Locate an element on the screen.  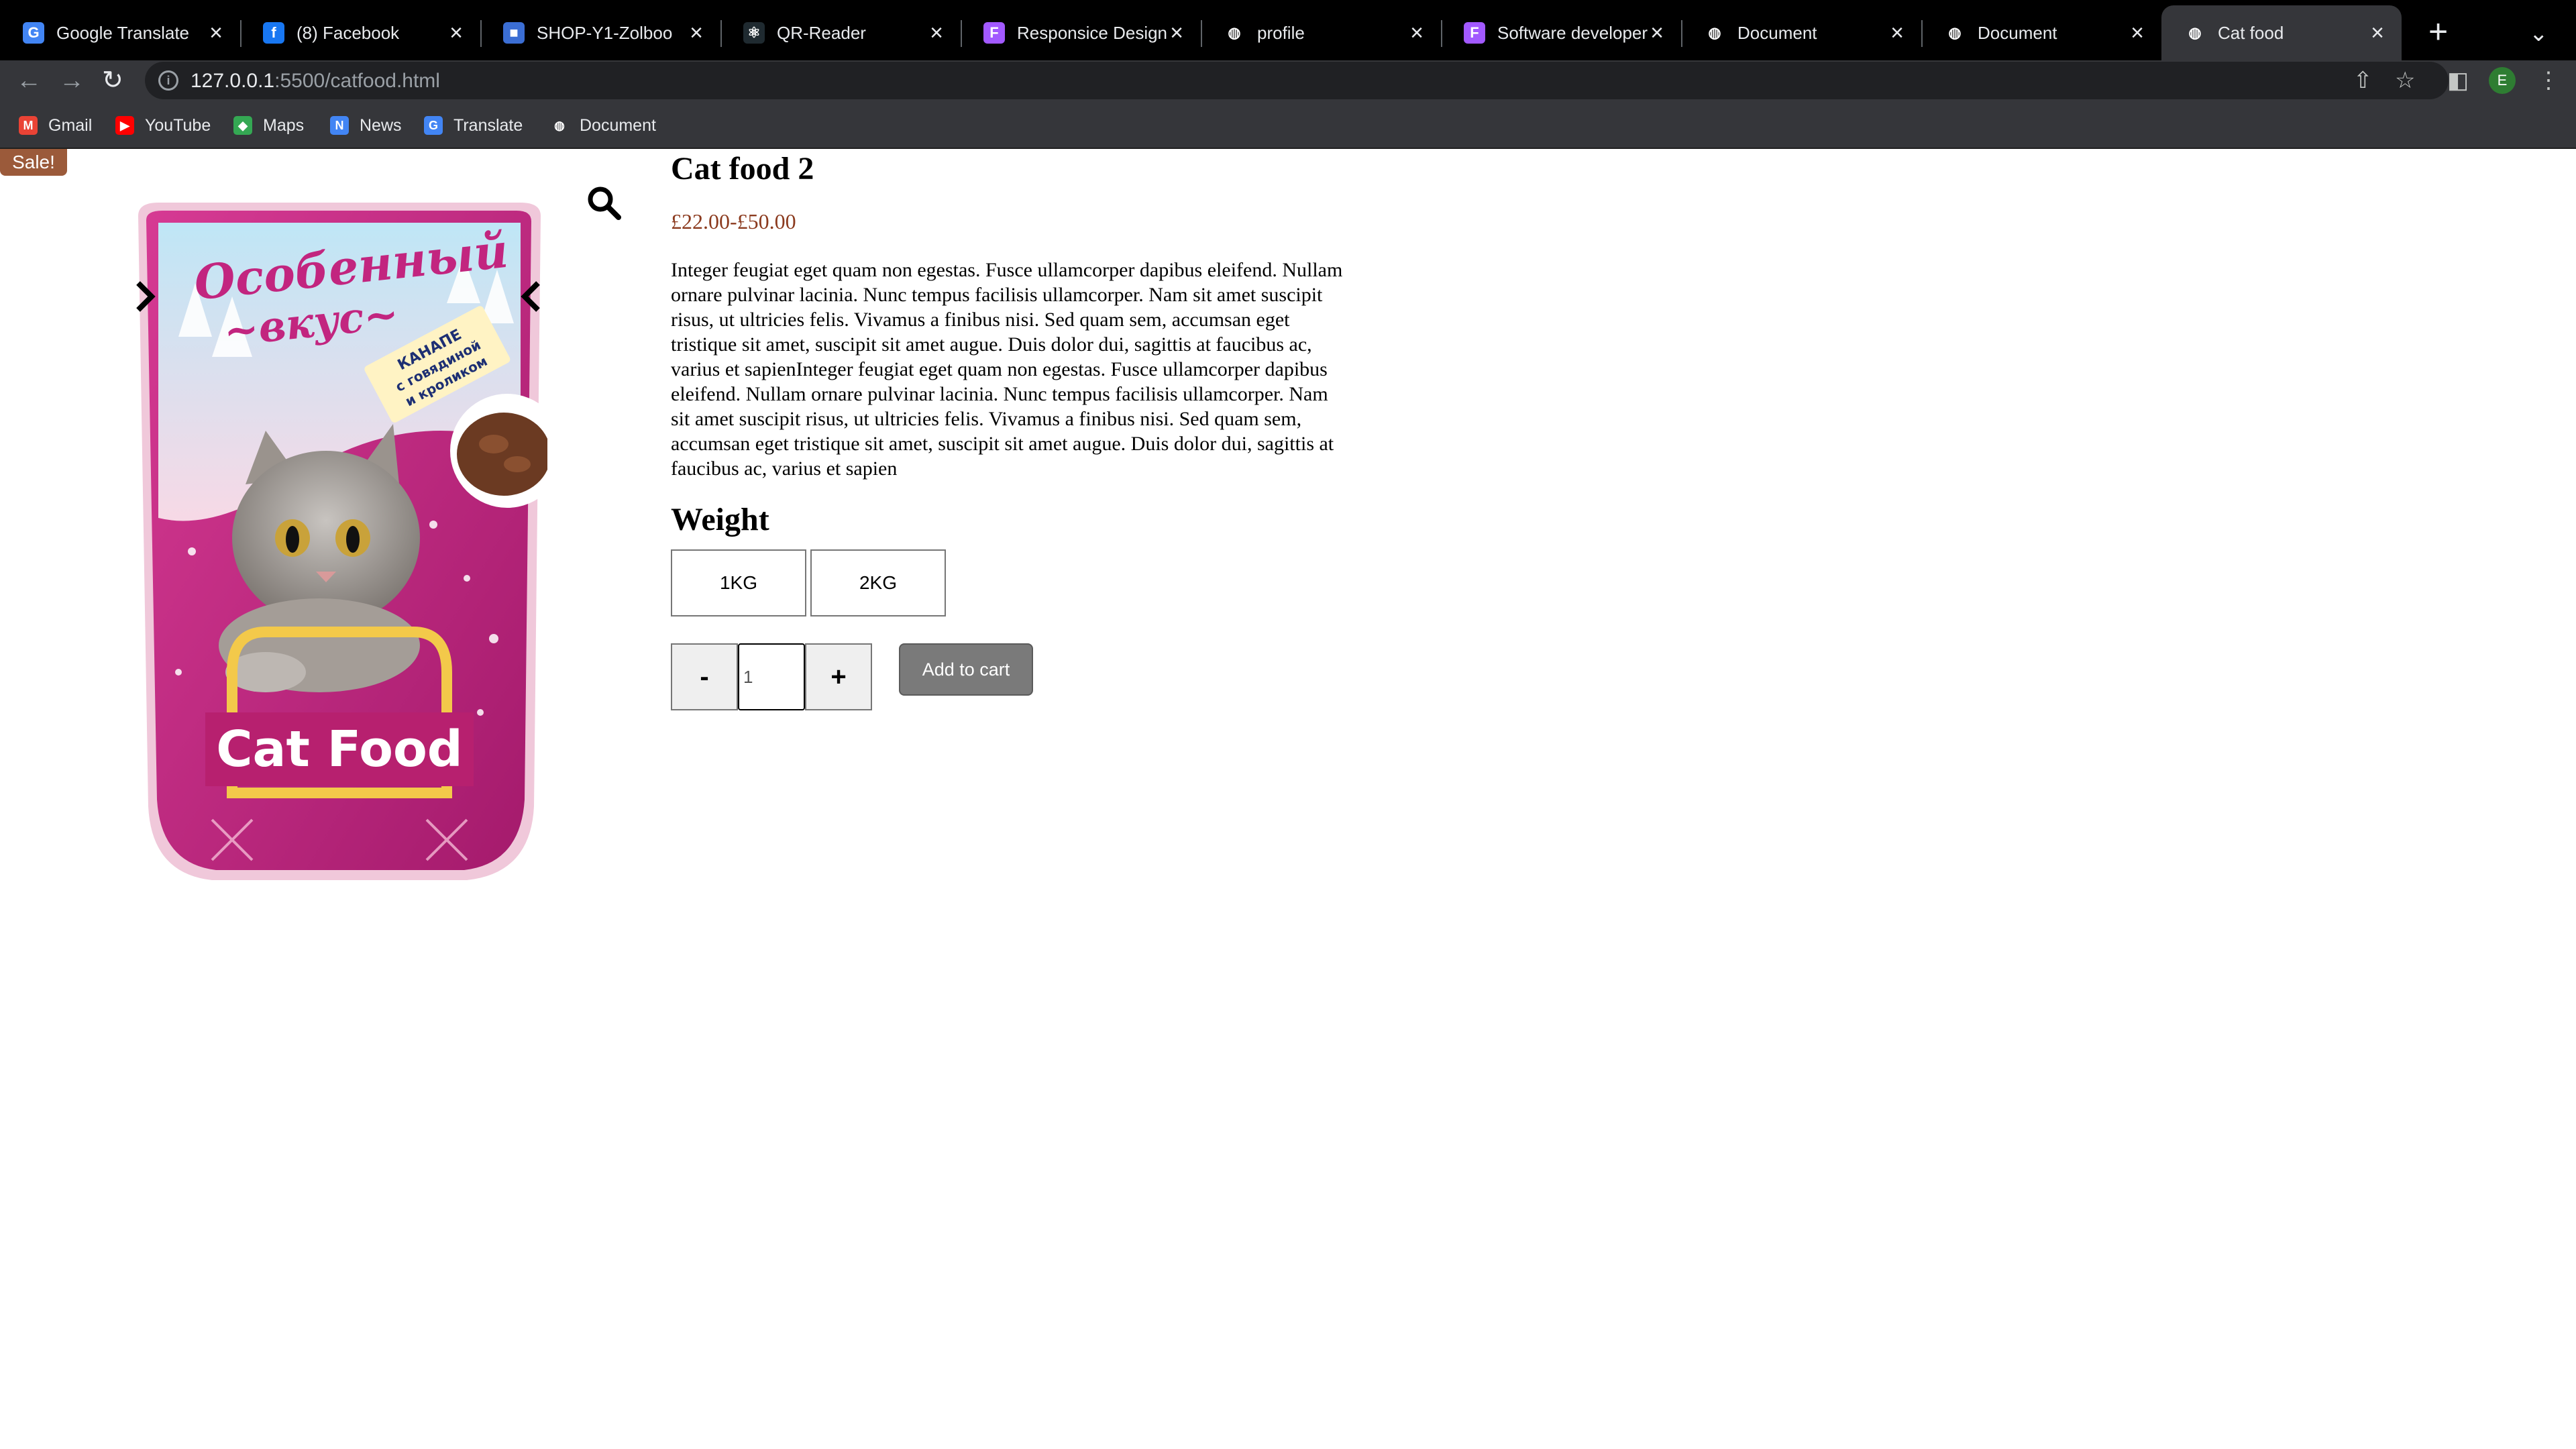
add-to-cart-button: Add to cart is located at coordinates (966, 669).